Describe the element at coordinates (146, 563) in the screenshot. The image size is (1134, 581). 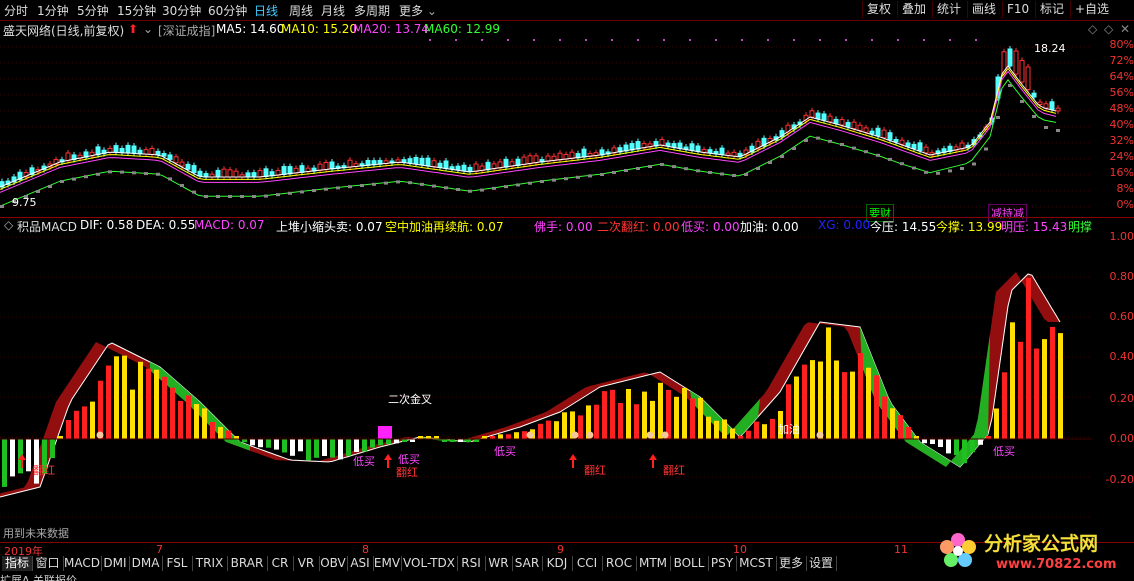
I see `indicator-tab: DMA` at that location.